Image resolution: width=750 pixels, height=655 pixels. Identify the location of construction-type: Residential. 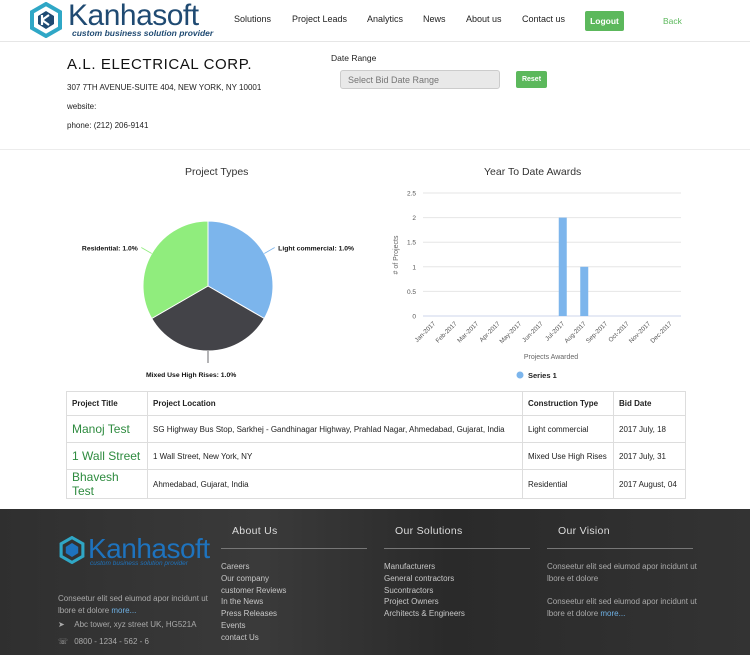
(568, 484).